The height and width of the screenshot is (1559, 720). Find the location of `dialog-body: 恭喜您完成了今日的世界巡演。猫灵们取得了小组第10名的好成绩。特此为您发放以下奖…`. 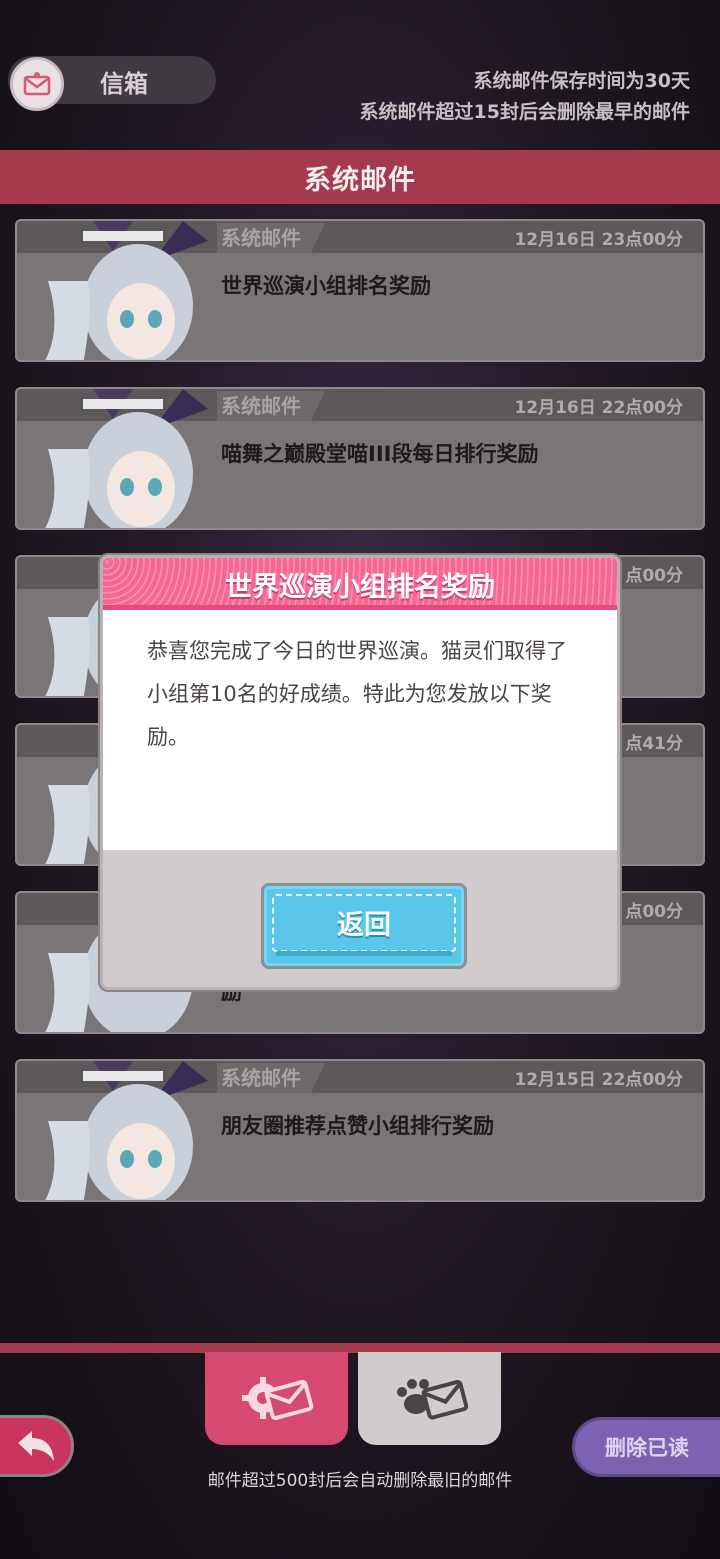

dialog-body: 恭喜您完成了今日的世界巡演。猫灵们取得了小组第10名的好成绩。特此为您发放以下奖… is located at coordinates (360, 730).